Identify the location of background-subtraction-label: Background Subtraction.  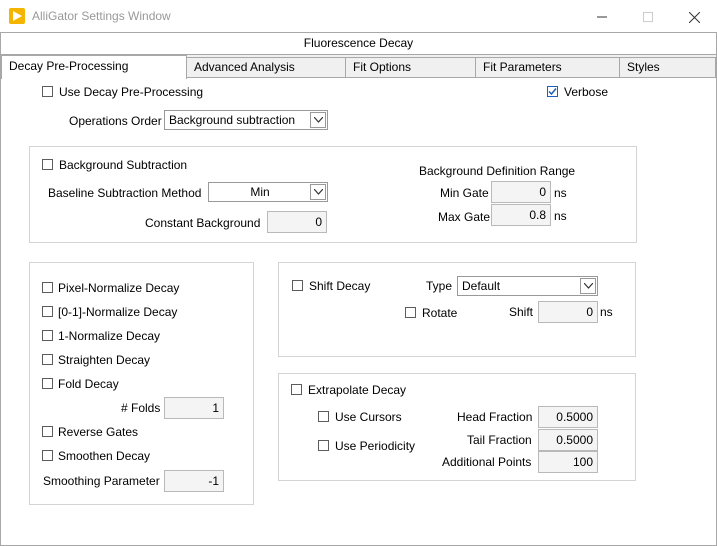
(123, 165).